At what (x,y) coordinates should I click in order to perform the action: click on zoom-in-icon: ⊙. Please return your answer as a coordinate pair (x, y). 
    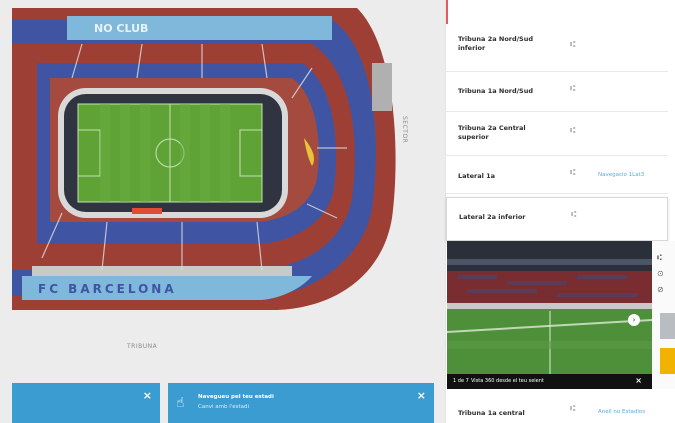
    Looking at the image, I should click on (660, 273).